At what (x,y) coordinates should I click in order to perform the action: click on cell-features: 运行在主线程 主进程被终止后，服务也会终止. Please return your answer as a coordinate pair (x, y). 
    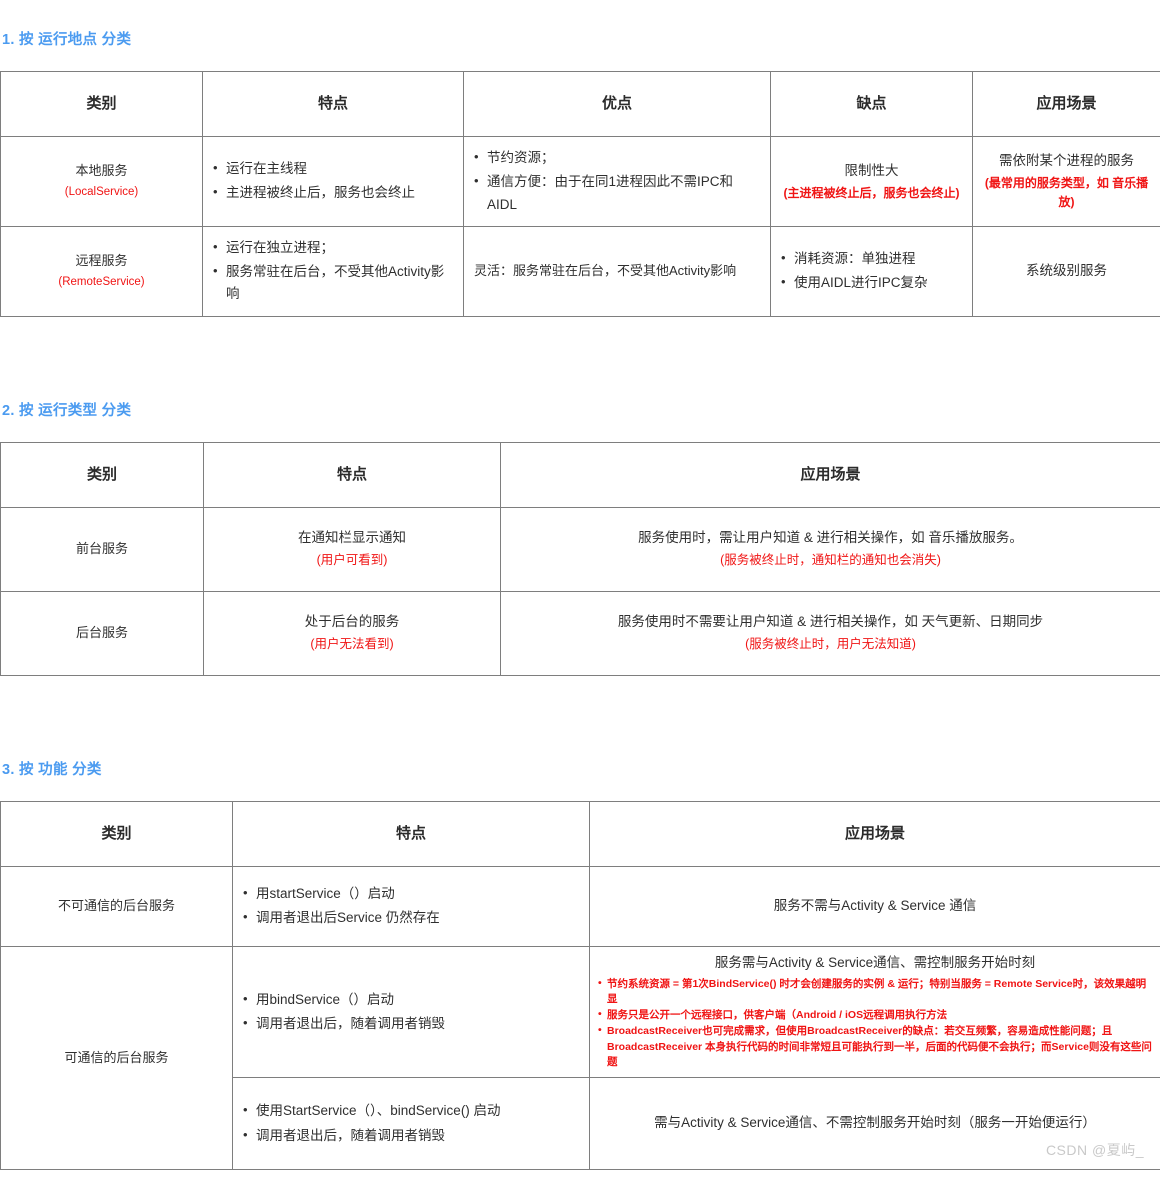
    Looking at the image, I should click on (333, 181).